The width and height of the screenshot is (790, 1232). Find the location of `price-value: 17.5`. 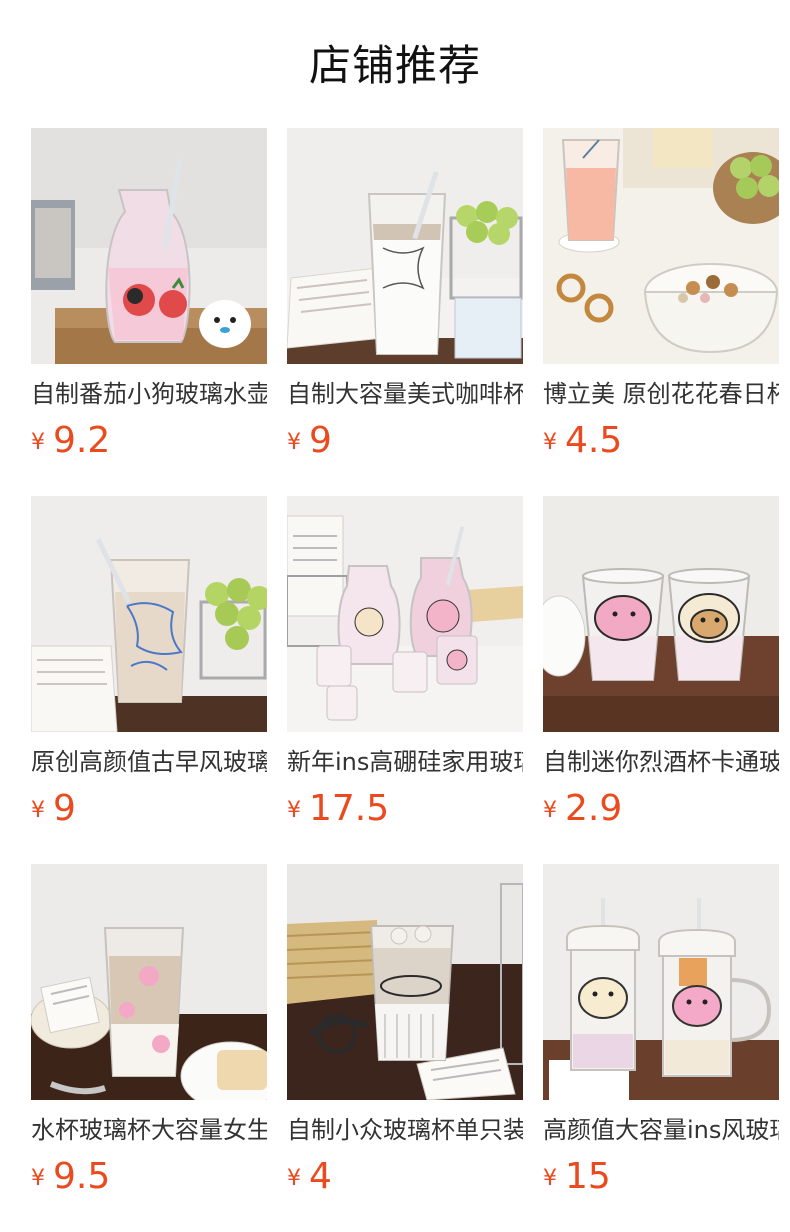

price-value: 17.5 is located at coordinates (349, 808).